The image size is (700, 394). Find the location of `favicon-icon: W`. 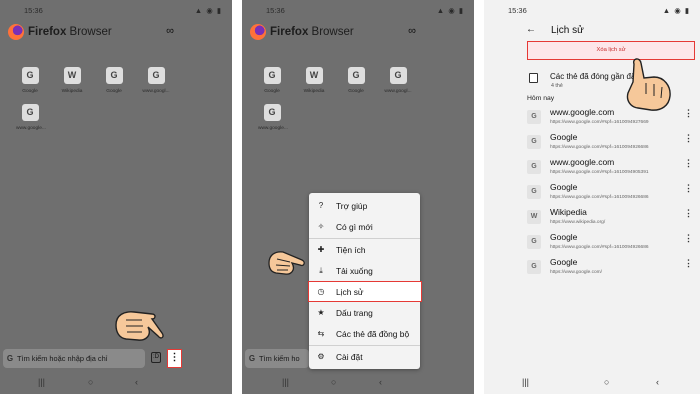

favicon-icon: W is located at coordinates (314, 75).